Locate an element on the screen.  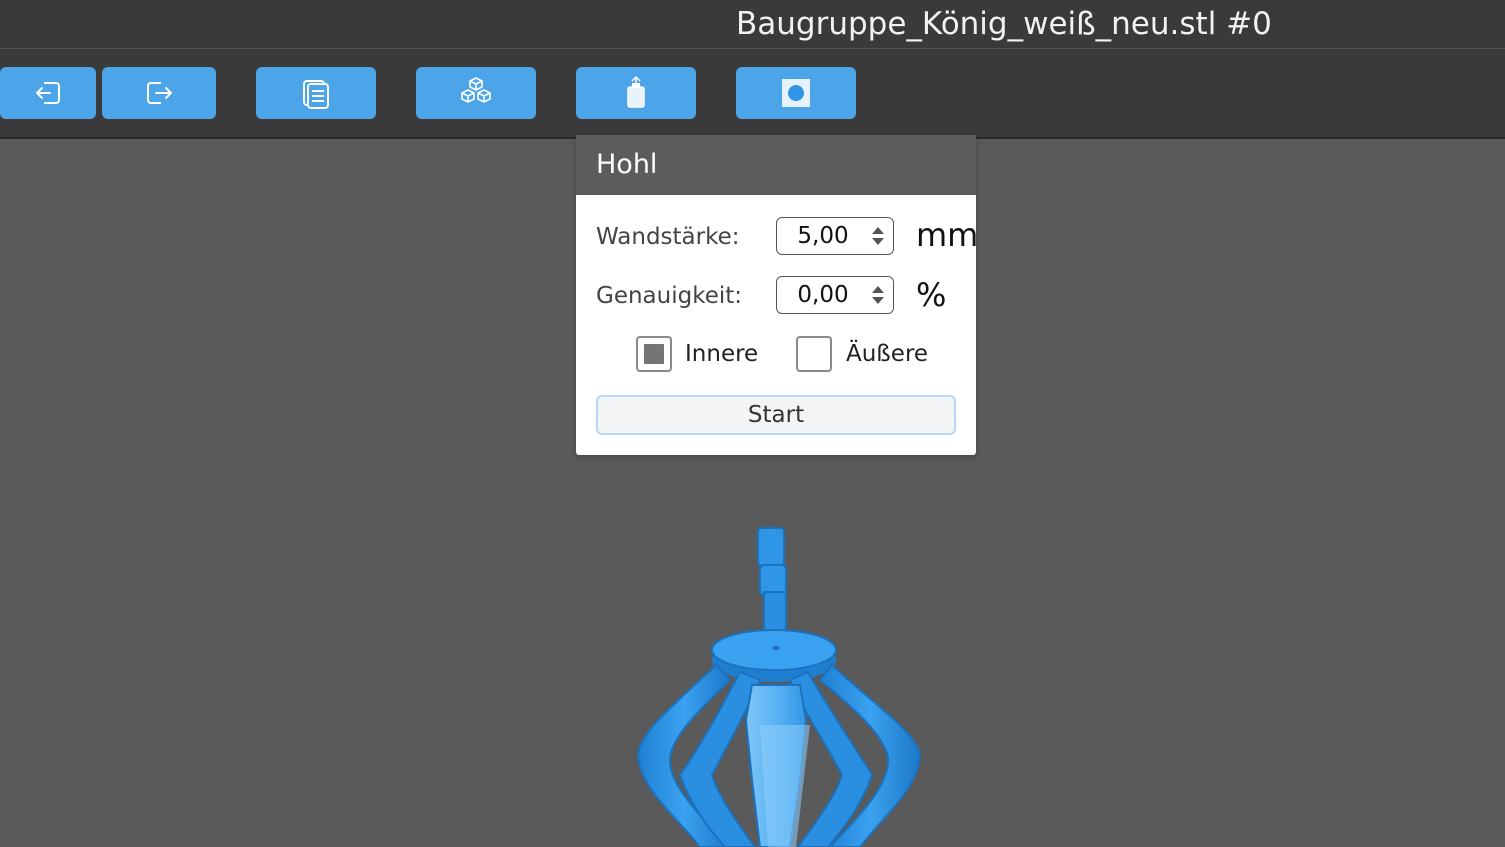
copy-button is located at coordinates (316, 93).